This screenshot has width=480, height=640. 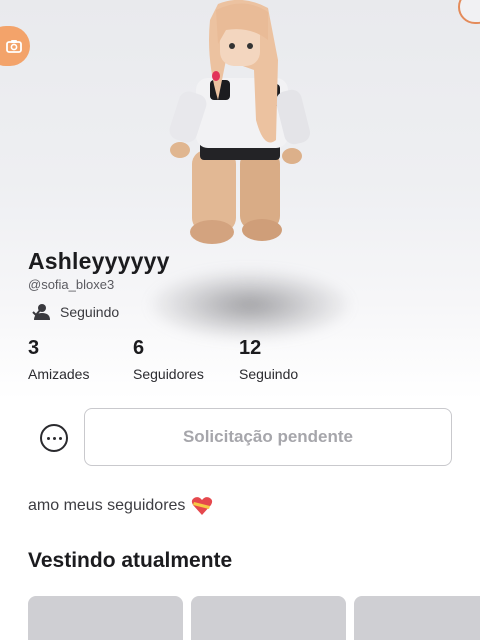 I want to click on stat-friends: 3 Amizades, so click(x=58, y=359).